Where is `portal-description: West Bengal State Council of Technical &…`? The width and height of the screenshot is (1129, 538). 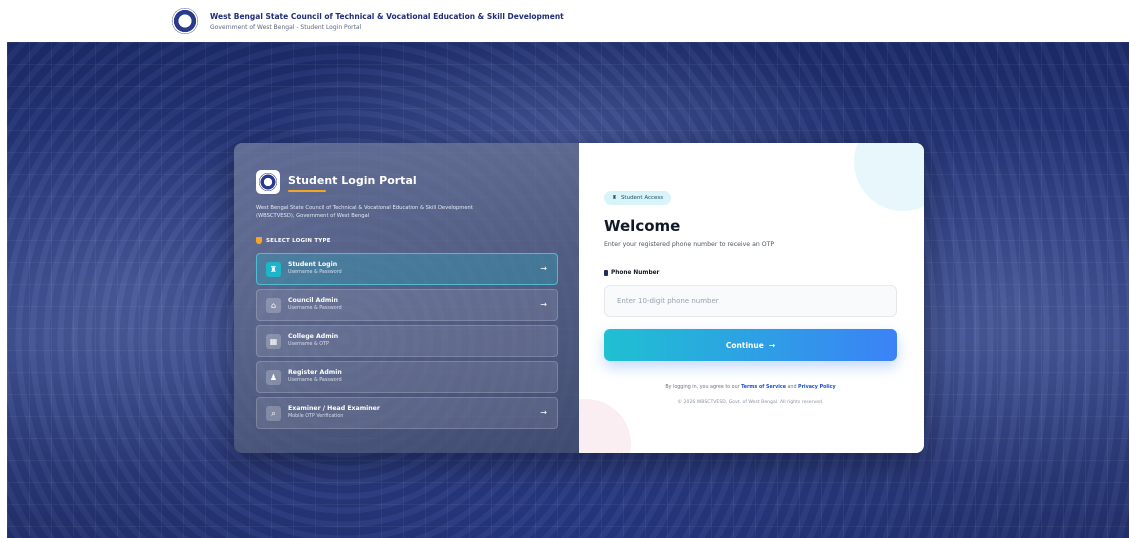 portal-description: West Bengal State Council of Technical &… is located at coordinates (364, 212).